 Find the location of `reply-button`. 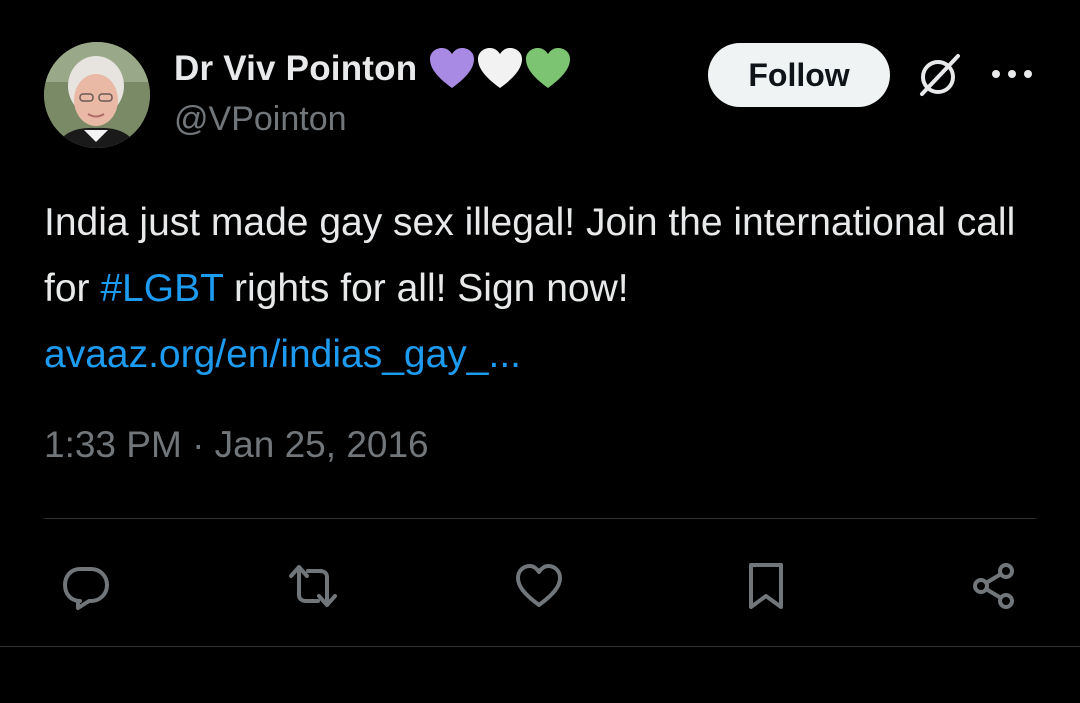

reply-button is located at coordinates (86, 586).